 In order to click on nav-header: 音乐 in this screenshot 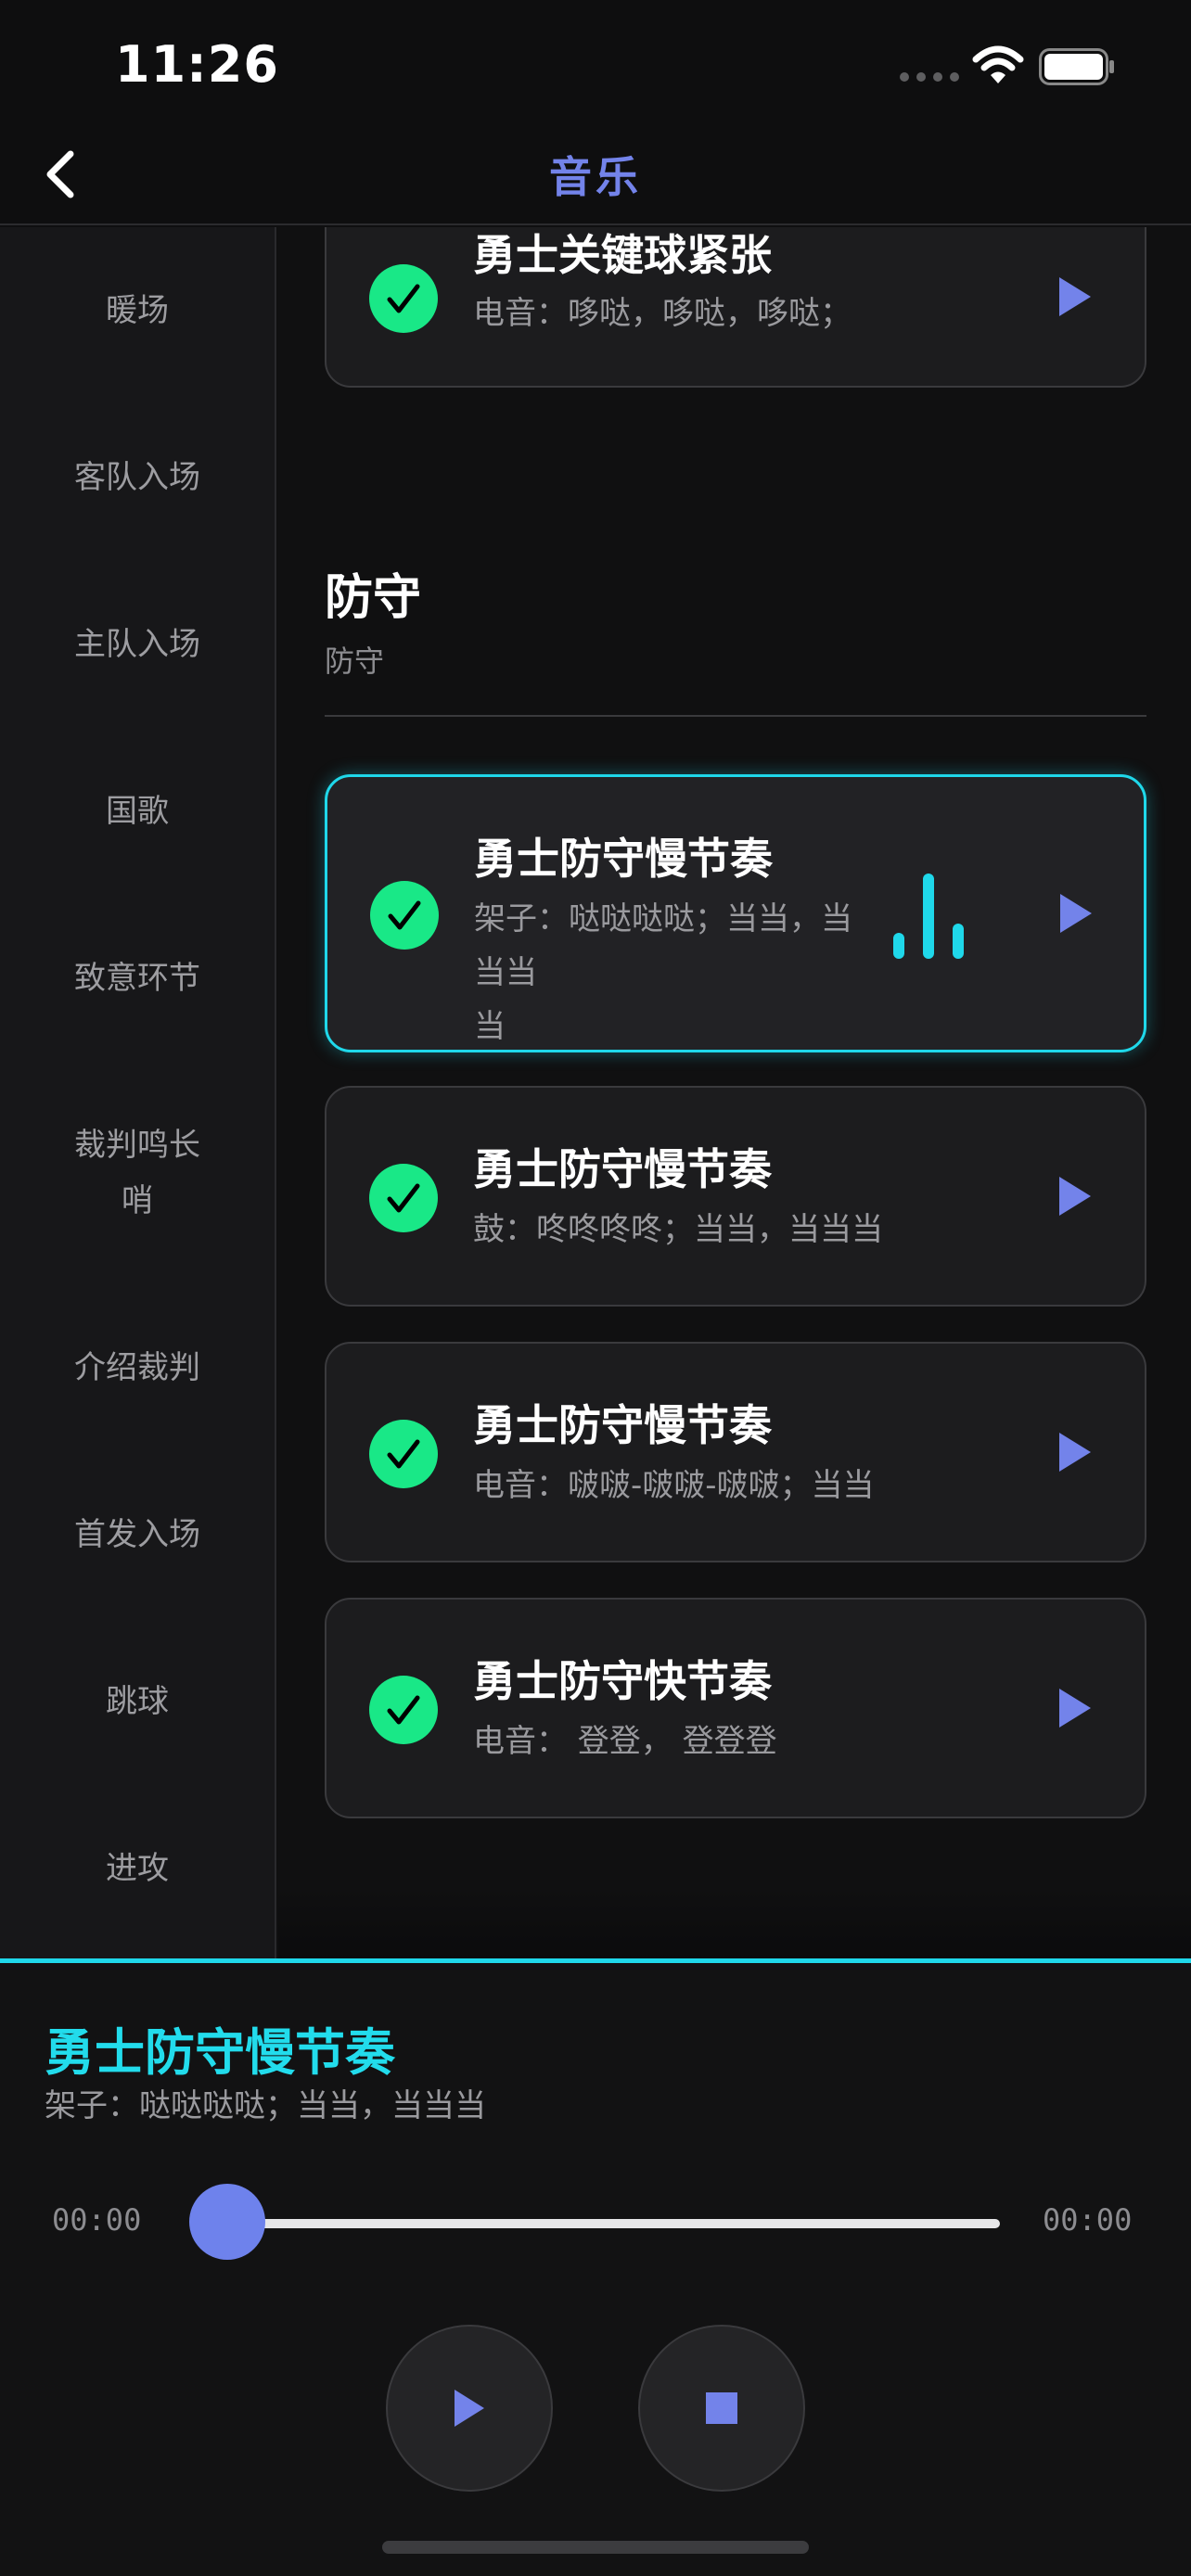, I will do `click(595, 177)`.